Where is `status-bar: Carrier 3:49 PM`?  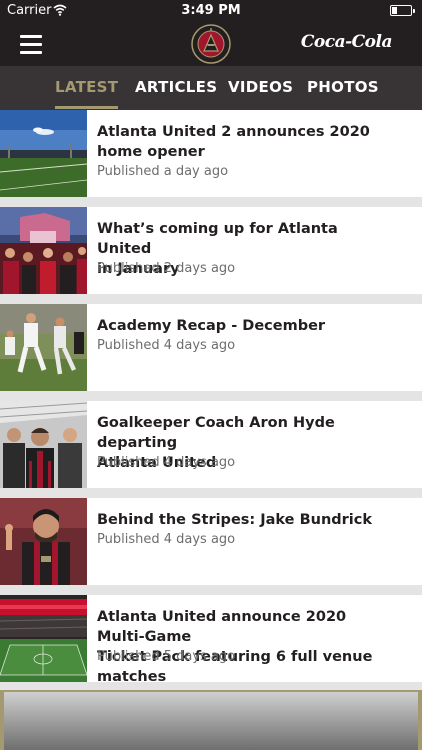 status-bar: Carrier 3:49 PM is located at coordinates (211, 11).